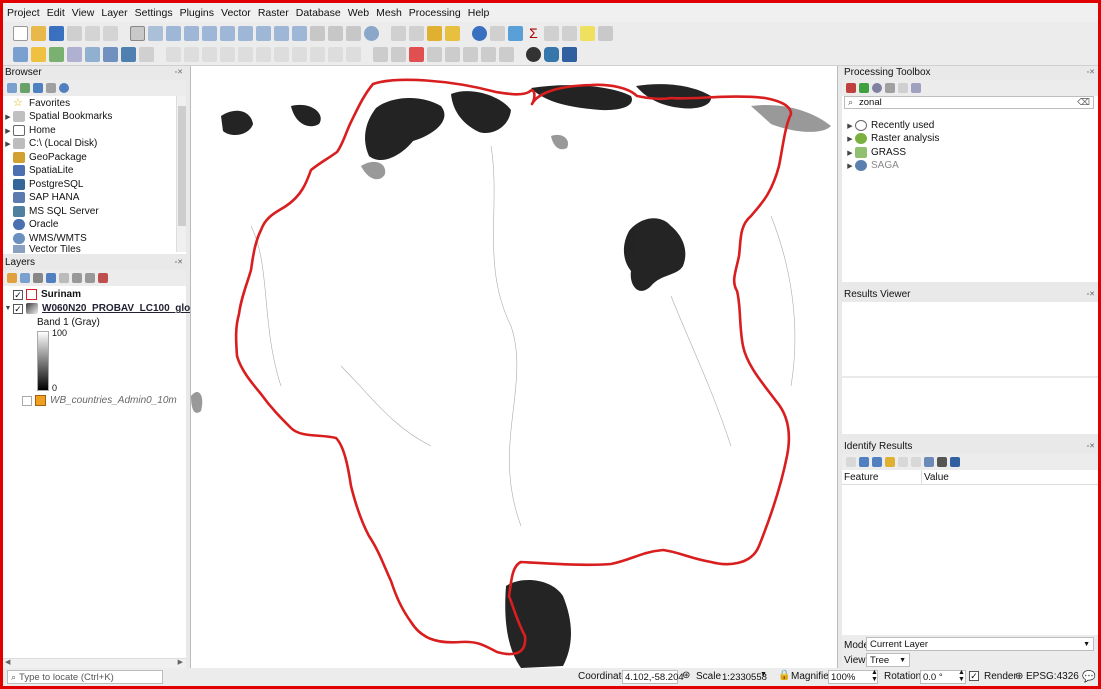 Image resolution: width=1101 pixels, height=689 pixels. Describe the element at coordinates (29, 131) in the screenshot. I see `browser-item-home: ▶ Home` at that location.